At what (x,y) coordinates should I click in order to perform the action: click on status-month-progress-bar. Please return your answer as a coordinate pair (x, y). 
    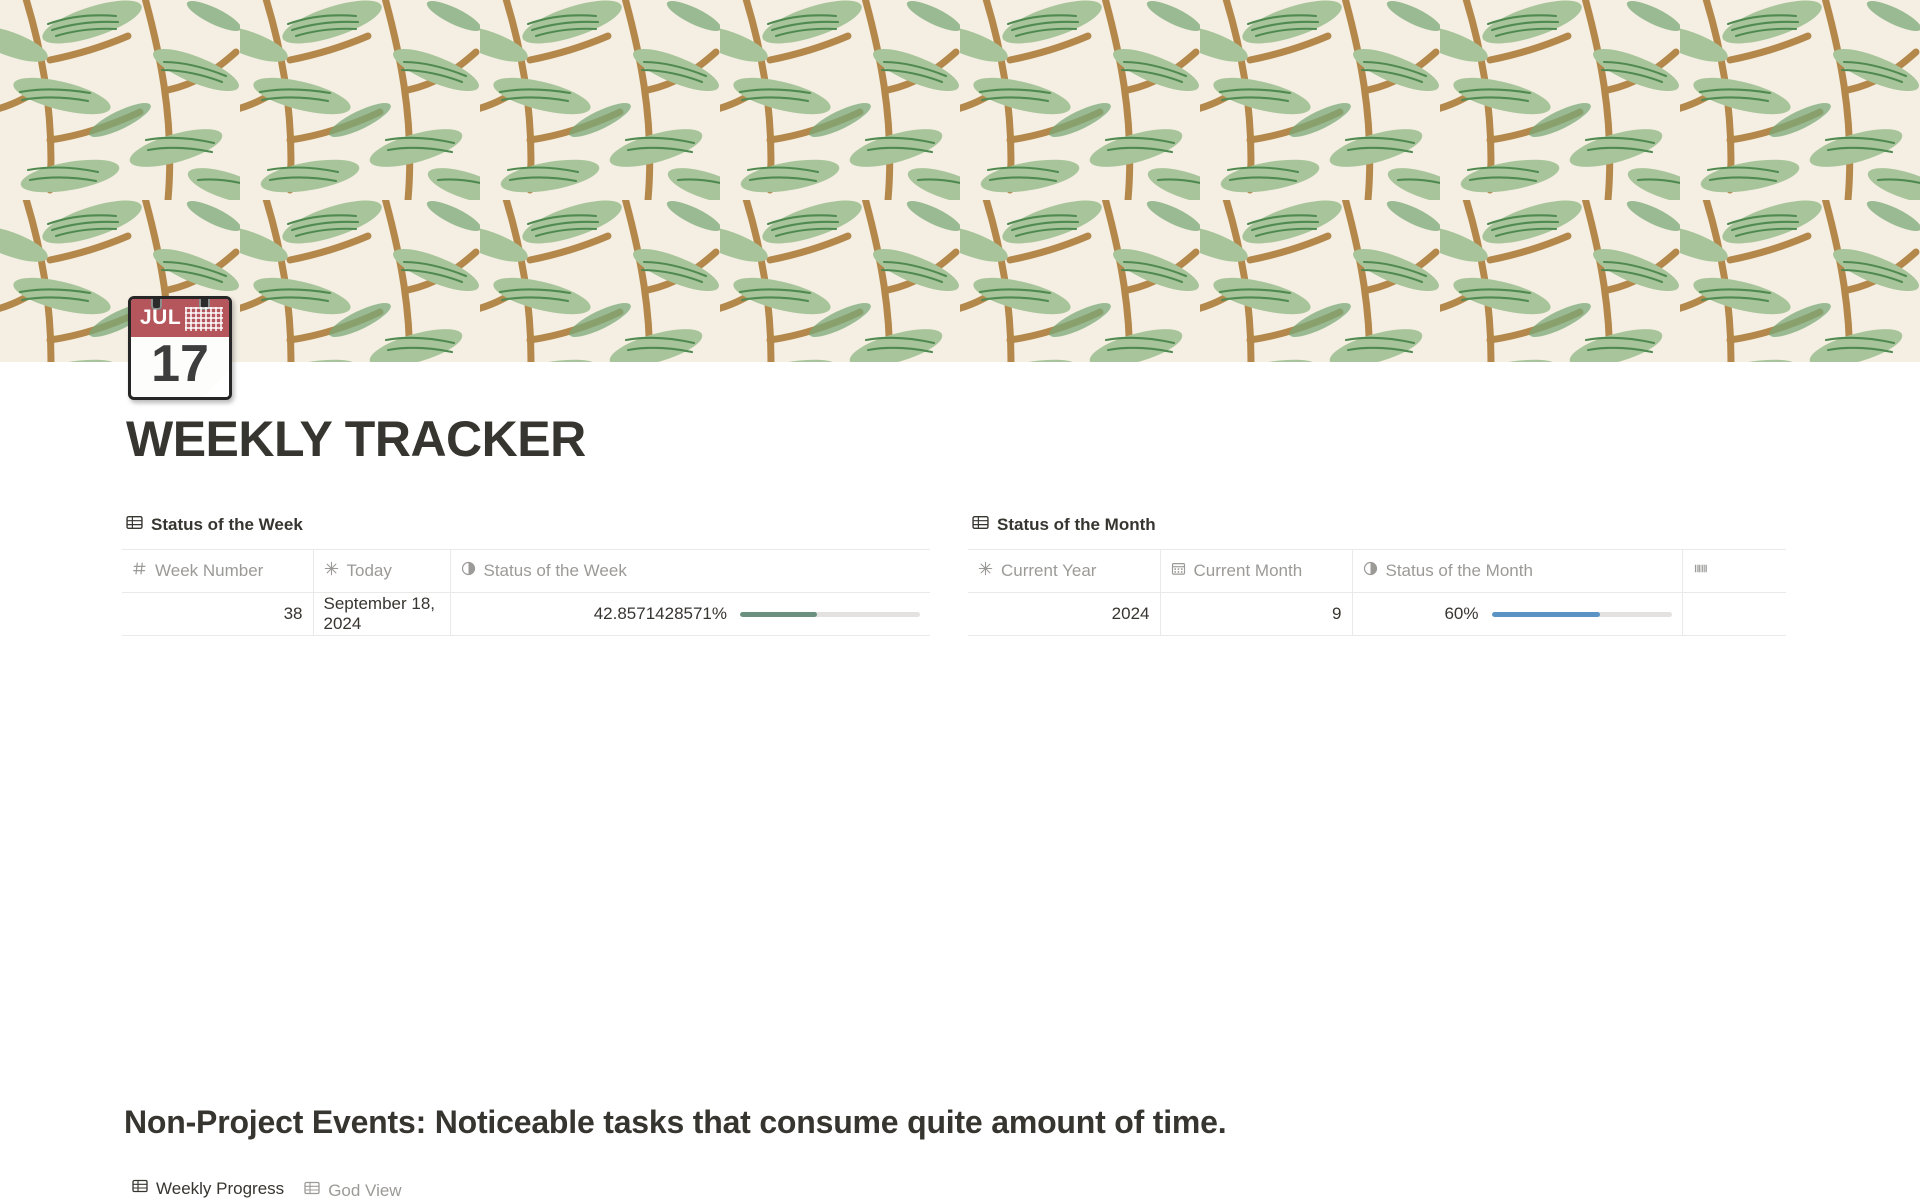
    Looking at the image, I should click on (1581, 614).